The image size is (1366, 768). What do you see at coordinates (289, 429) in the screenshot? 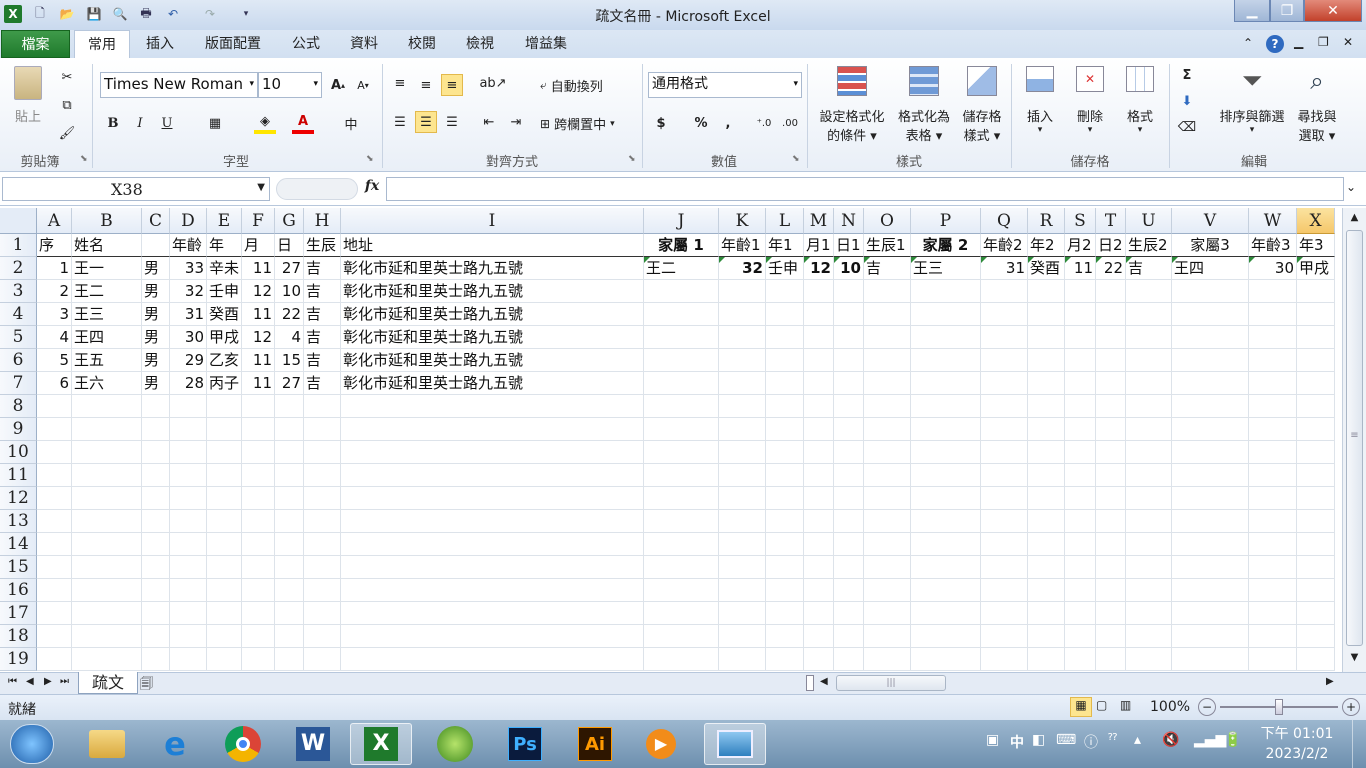
I see `cell-g9` at bounding box center [289, 429].